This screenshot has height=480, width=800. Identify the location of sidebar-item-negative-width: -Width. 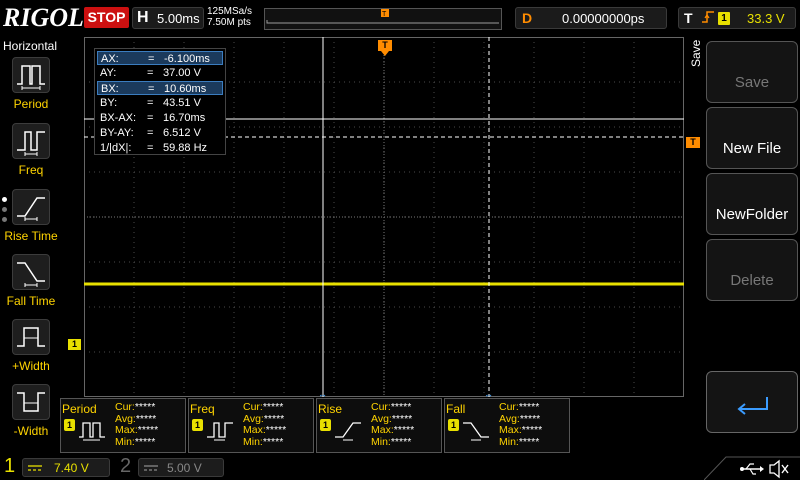
(30, 415).